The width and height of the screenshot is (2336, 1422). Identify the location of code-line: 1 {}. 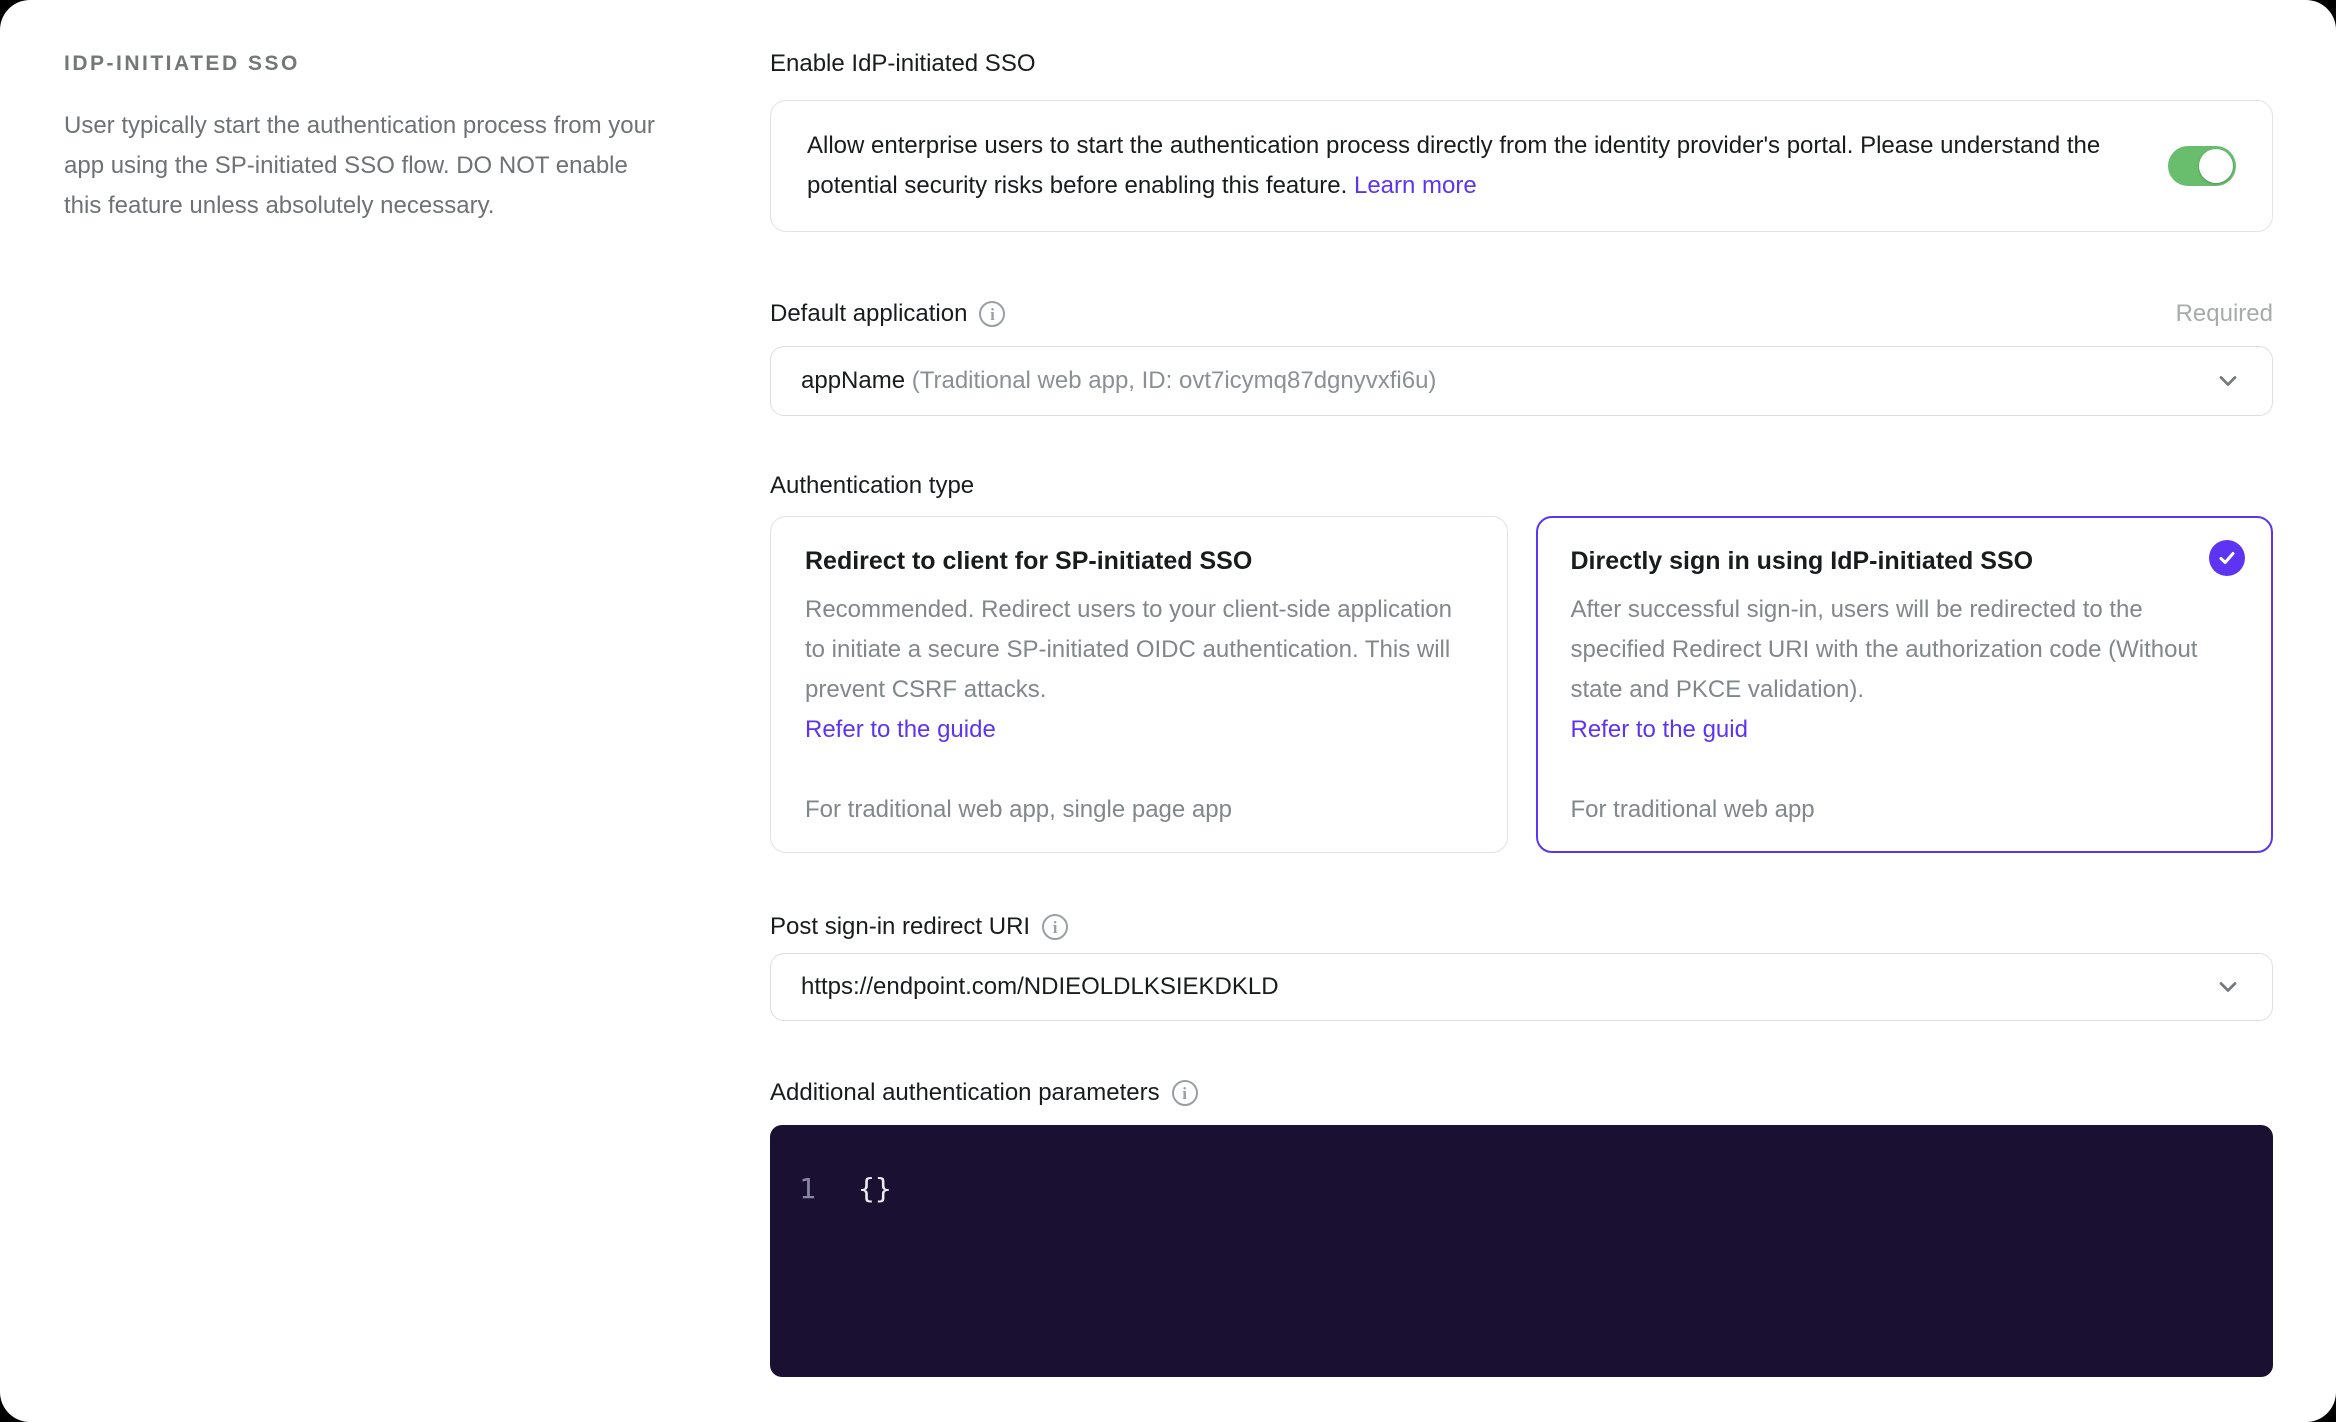
(1521, 1189).